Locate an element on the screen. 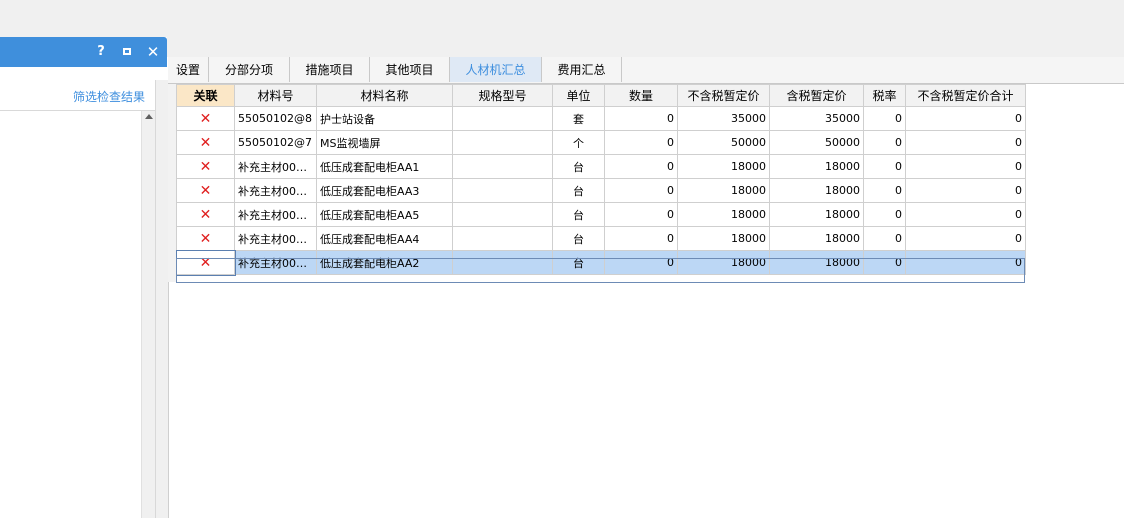  panel-vertical-scrollbar is located at coordinates (148, 314).